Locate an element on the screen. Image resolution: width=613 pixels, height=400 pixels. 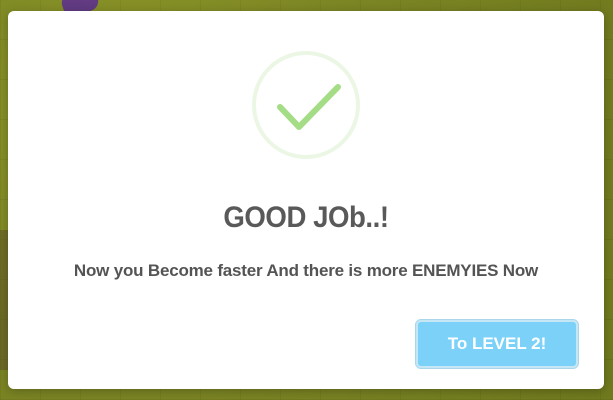
next-level-button: To LEVEL 2! is located at coordinates (497, 344).